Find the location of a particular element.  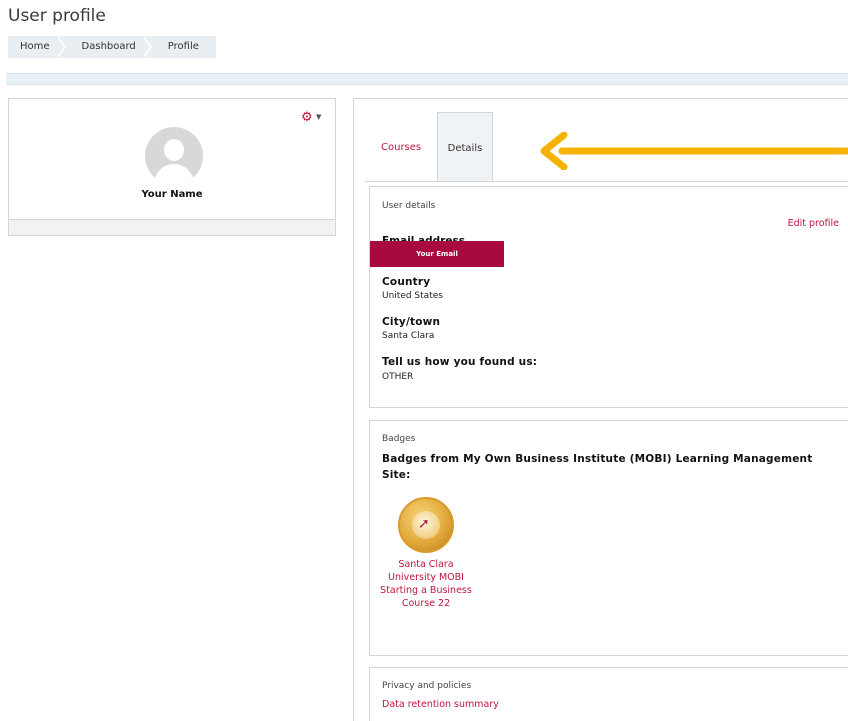

tab-courses: Courses is located at coordinates (401, 147).